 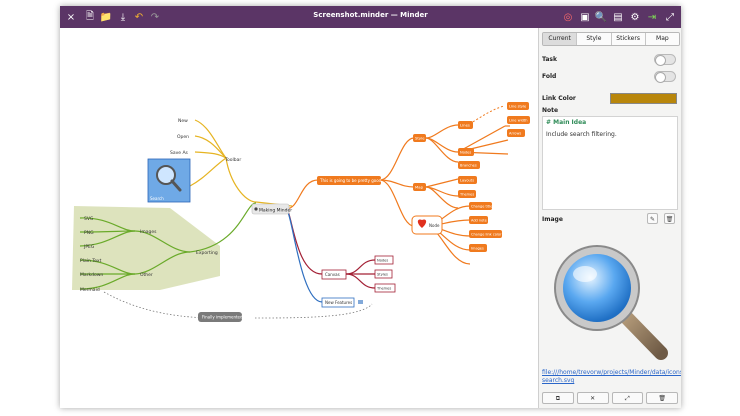 I want to click on change-title-node-label: Change title, so click(x=481, y=207).